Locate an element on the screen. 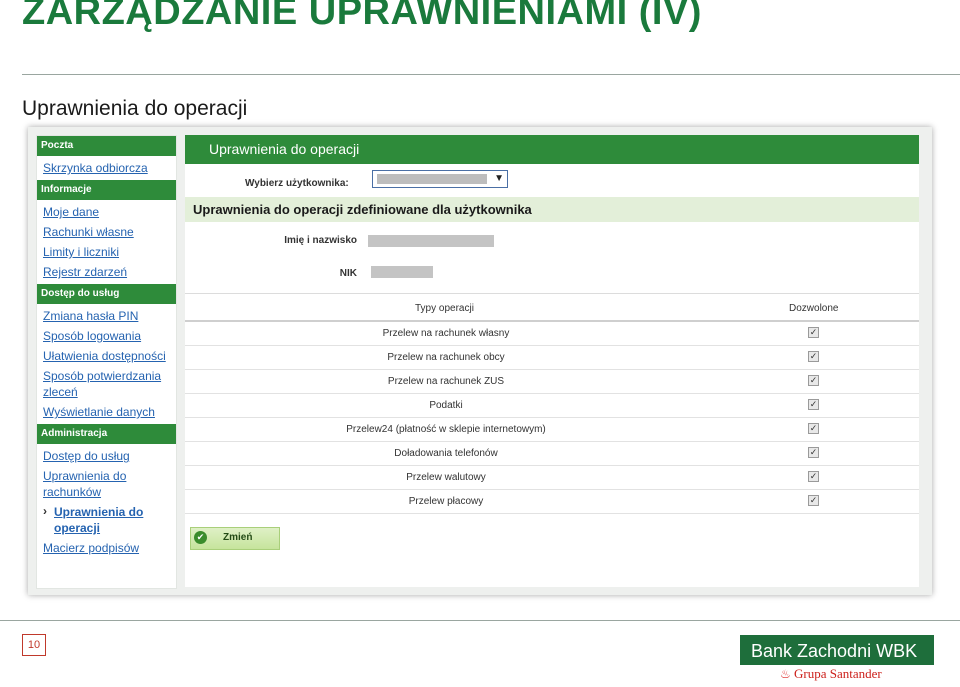  sidebar-item: Rejestr zdarzeń is located at coordinates (106, 272).